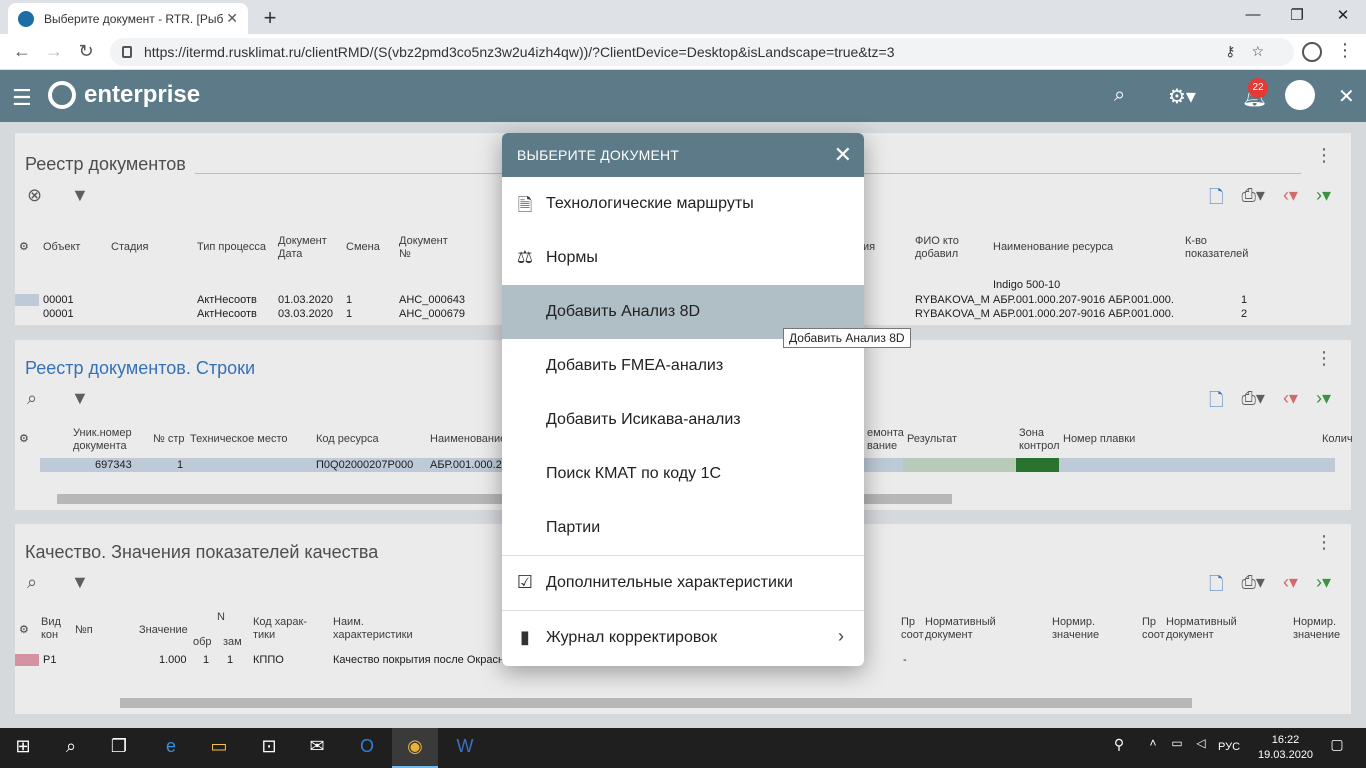 Image resolution: width=1366 pixels, height=768 pixels. What do you see at coordinates (623, 311) in the screenshot?
I see `menu-item-label: Добавить Анализ 8D` at bounding box center [623, 311].